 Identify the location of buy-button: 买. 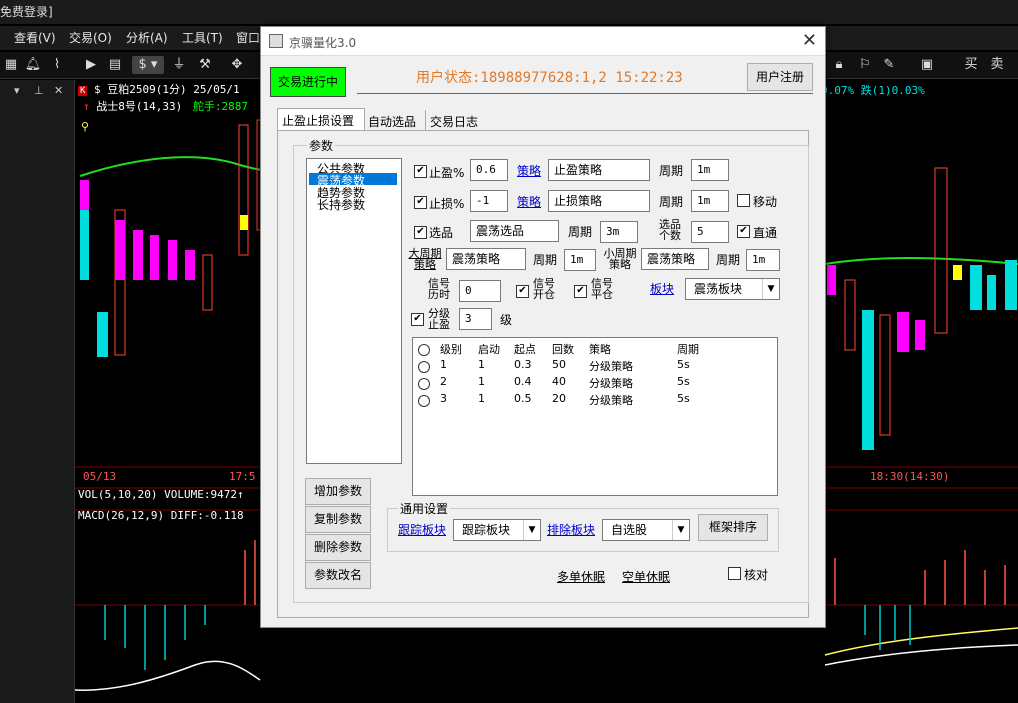
(971, 65).